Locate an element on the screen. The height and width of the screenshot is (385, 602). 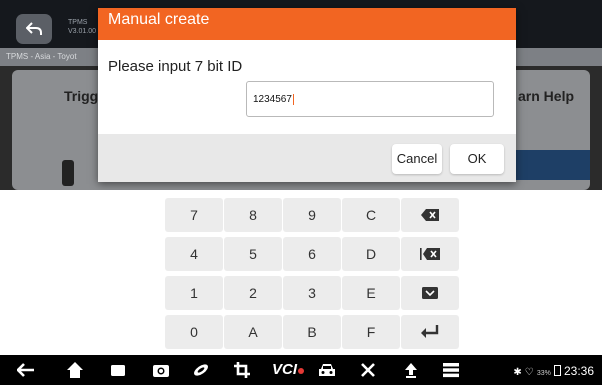
key-4: 4 is located at coordinates (194, 254).